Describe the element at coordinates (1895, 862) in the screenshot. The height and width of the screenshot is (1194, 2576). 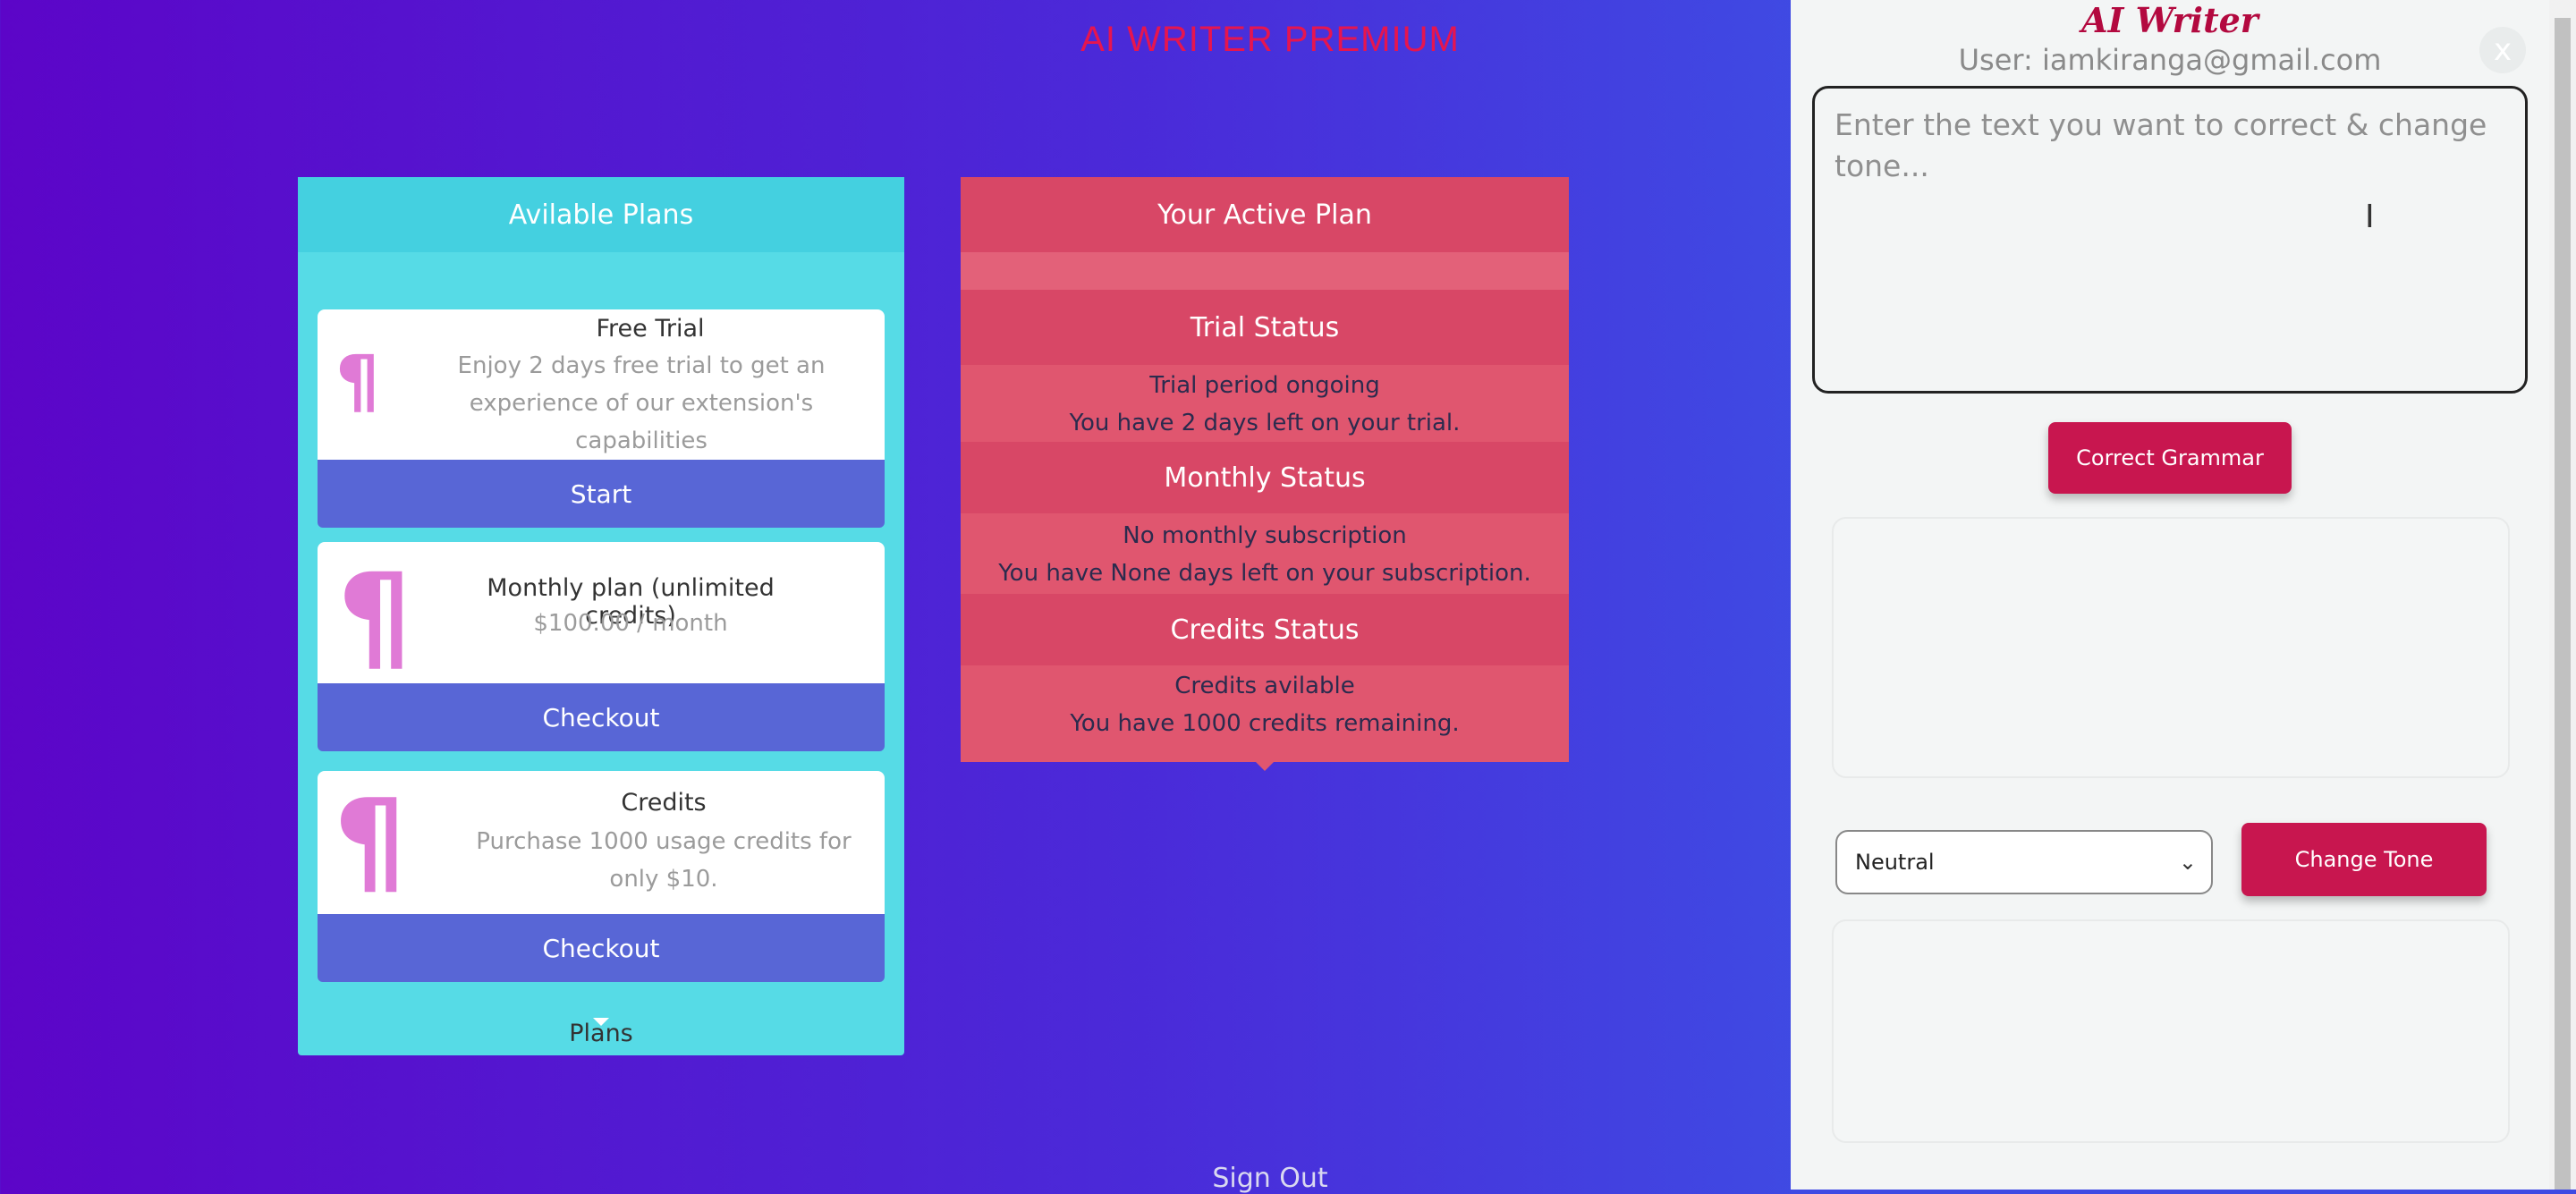
I see `tone-select-value: Neutral` at that location.